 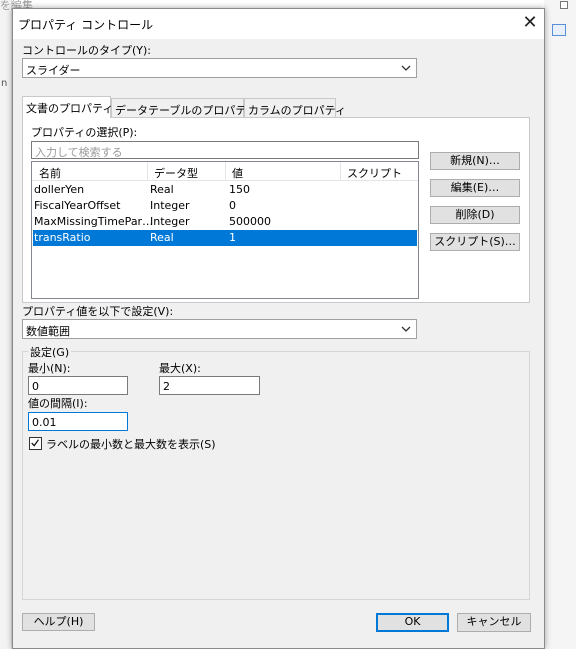 I want to click on max-label: 最大(X):, so click(x=180, y=368).